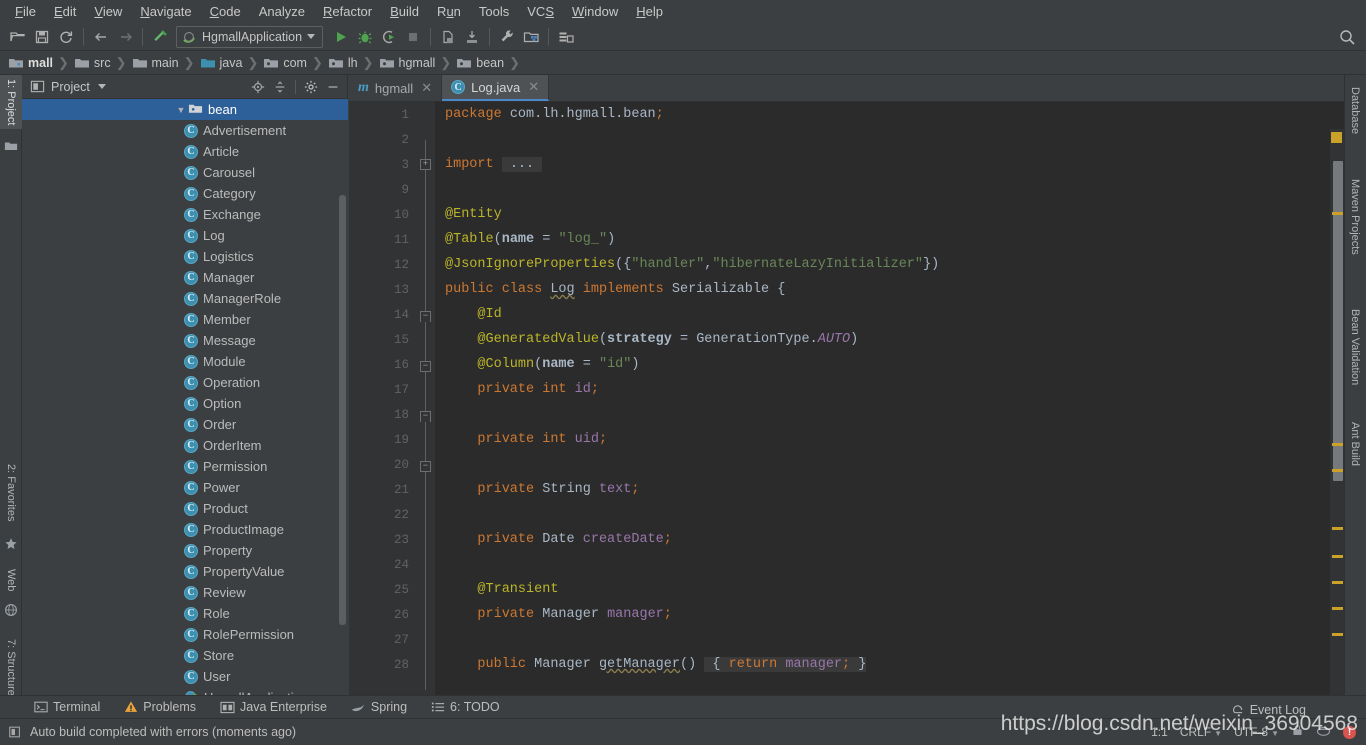 The width and height of the screenshot is (1366, 745). What do you see at coordinates (342, 410) in the screenshot?
I see `project-tree-scrollbar` at bounding box center [342, 410].